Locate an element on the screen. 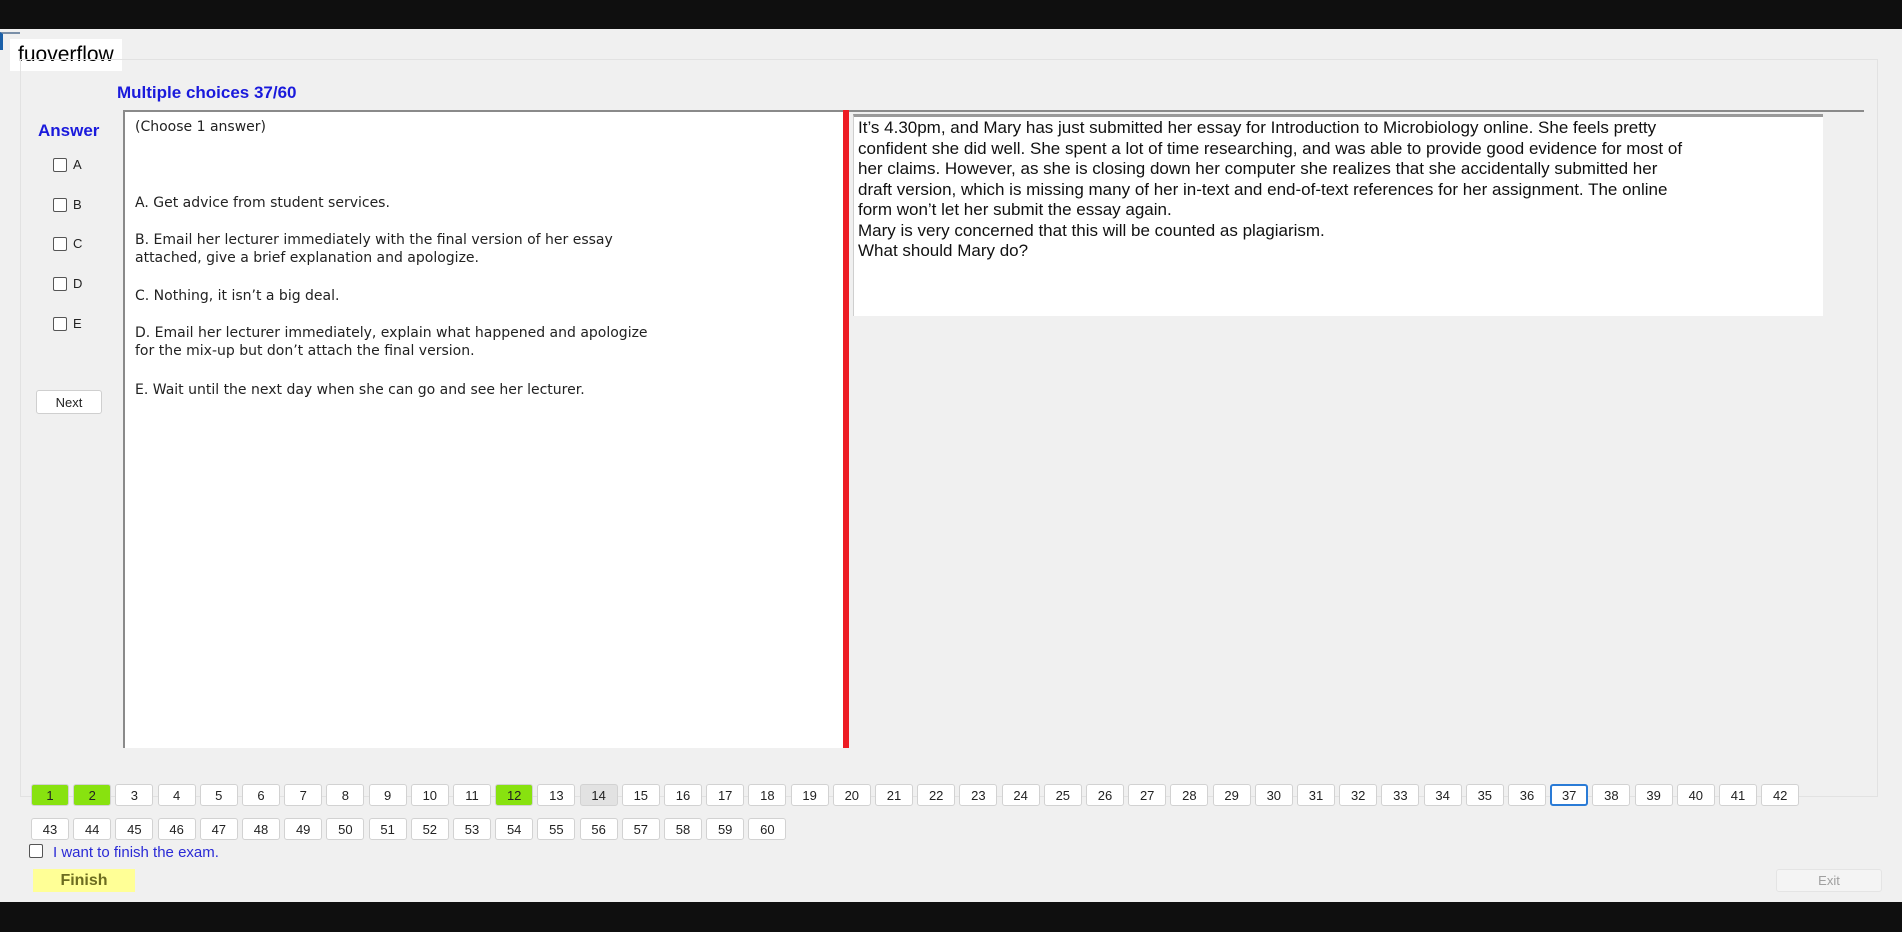 The height and width of the screenshot is (932, 1902). option-letter: D is located at coordinates (78, 283).